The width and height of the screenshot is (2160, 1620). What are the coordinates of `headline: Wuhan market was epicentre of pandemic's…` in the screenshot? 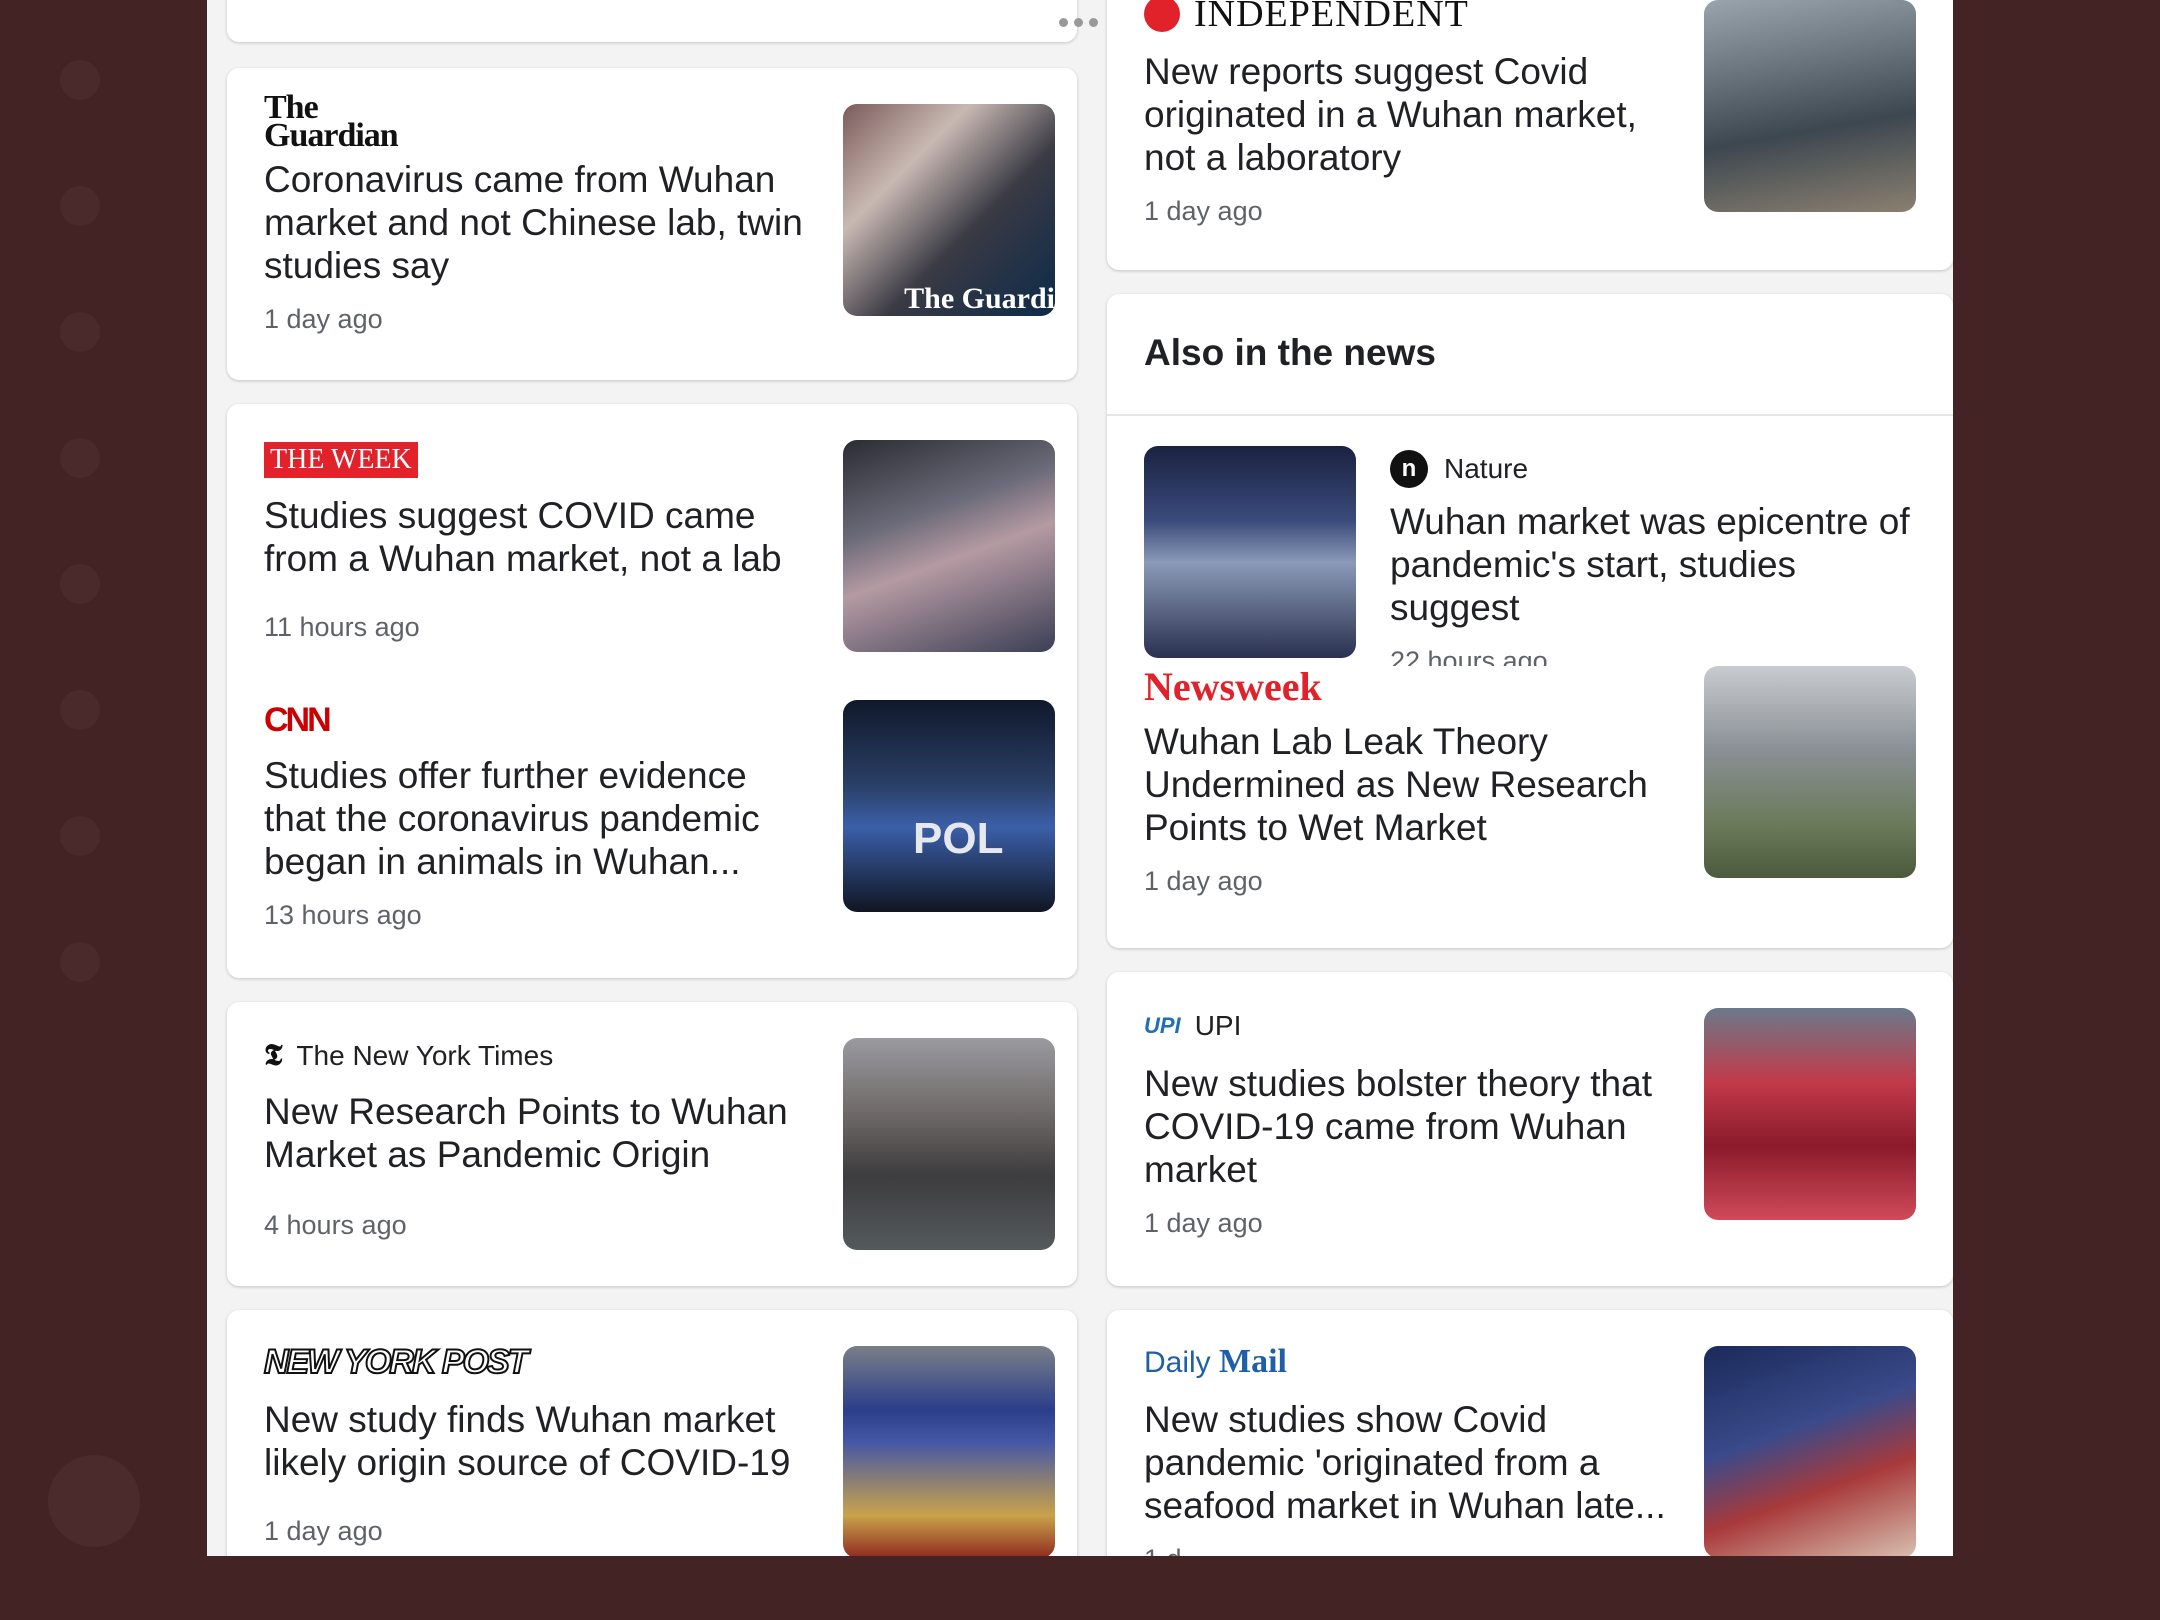 It's located at (1660, 564).